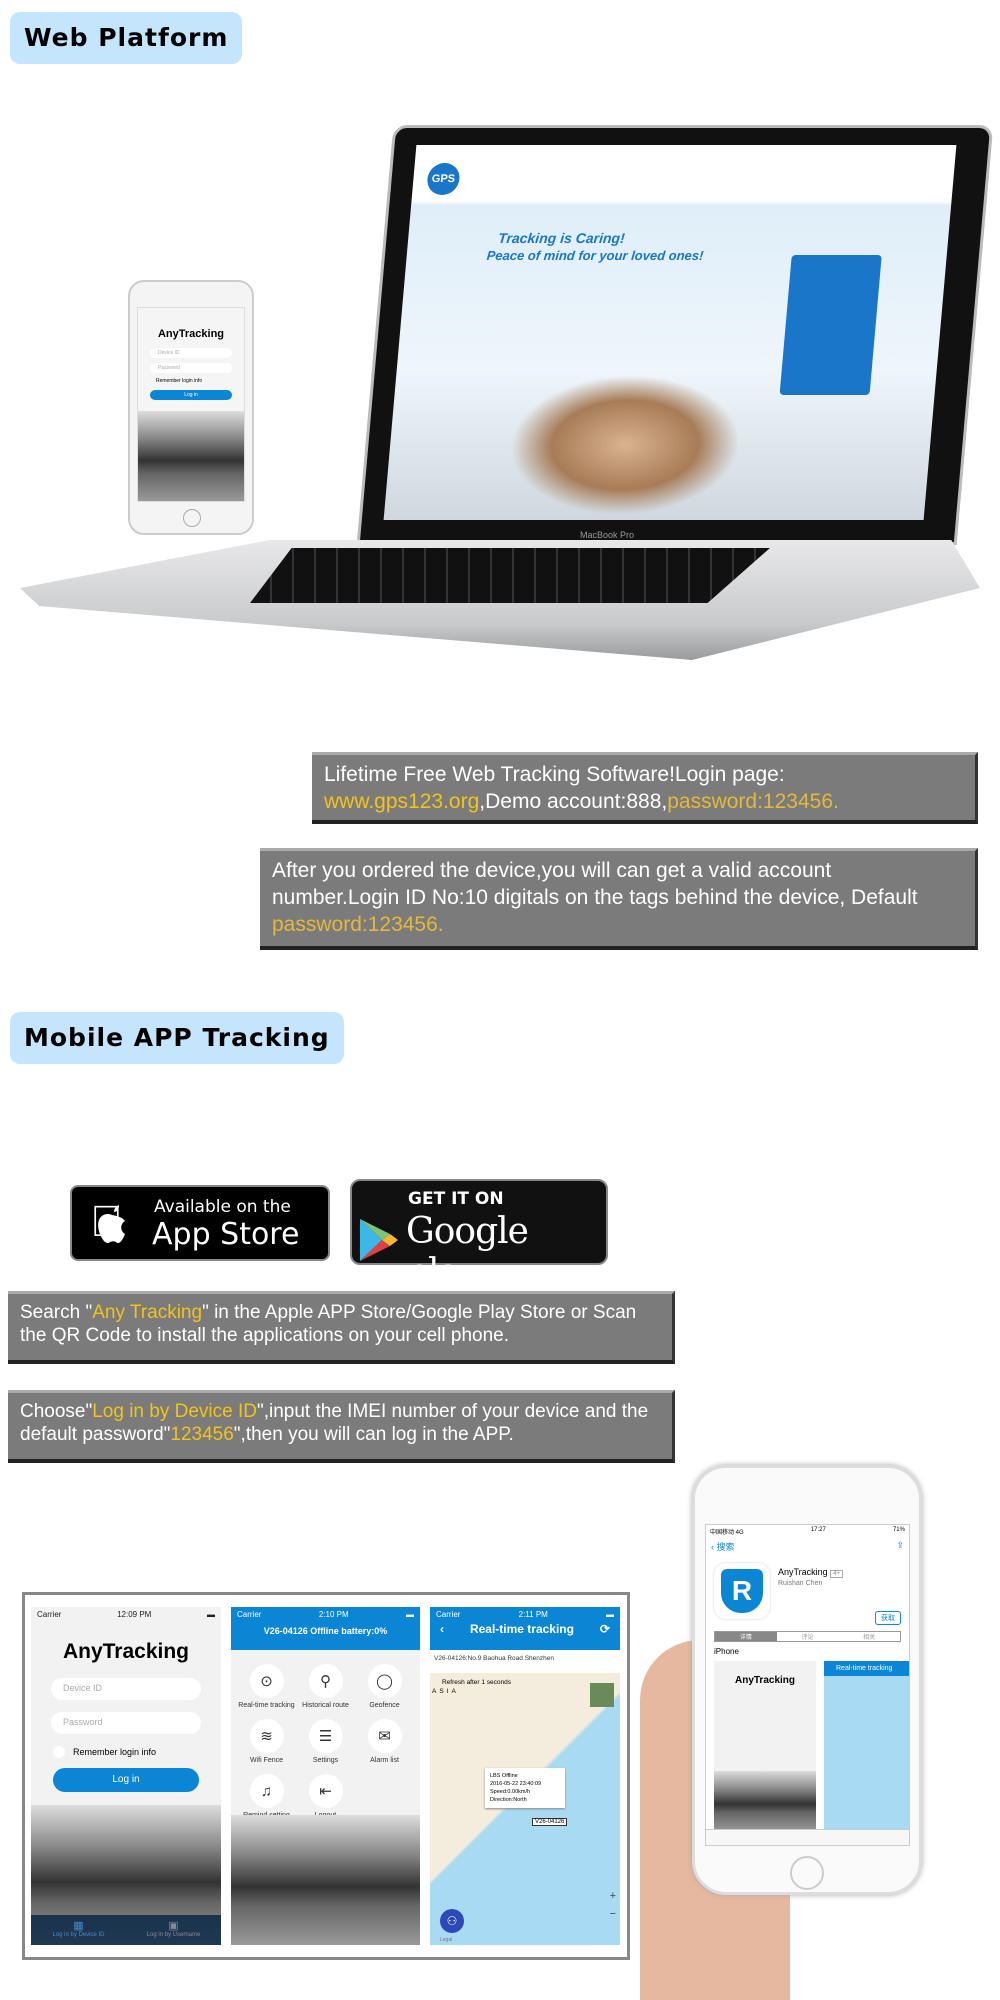 The image size is (1000, 2000). What do you see at coordinates (613, 1914) in the screenshot?
I see `zoom-out-icon: −` at bounding box center [613, 1914].